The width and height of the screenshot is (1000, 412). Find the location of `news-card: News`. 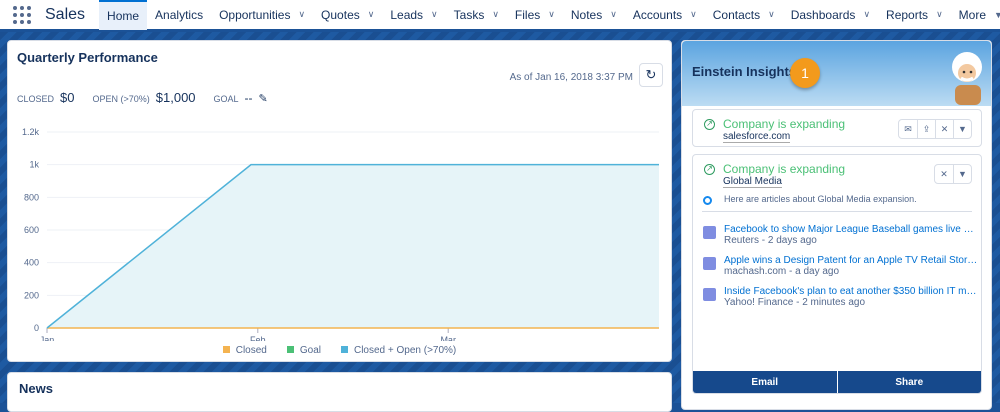

news-card: News is located at coordinates (339, 392).